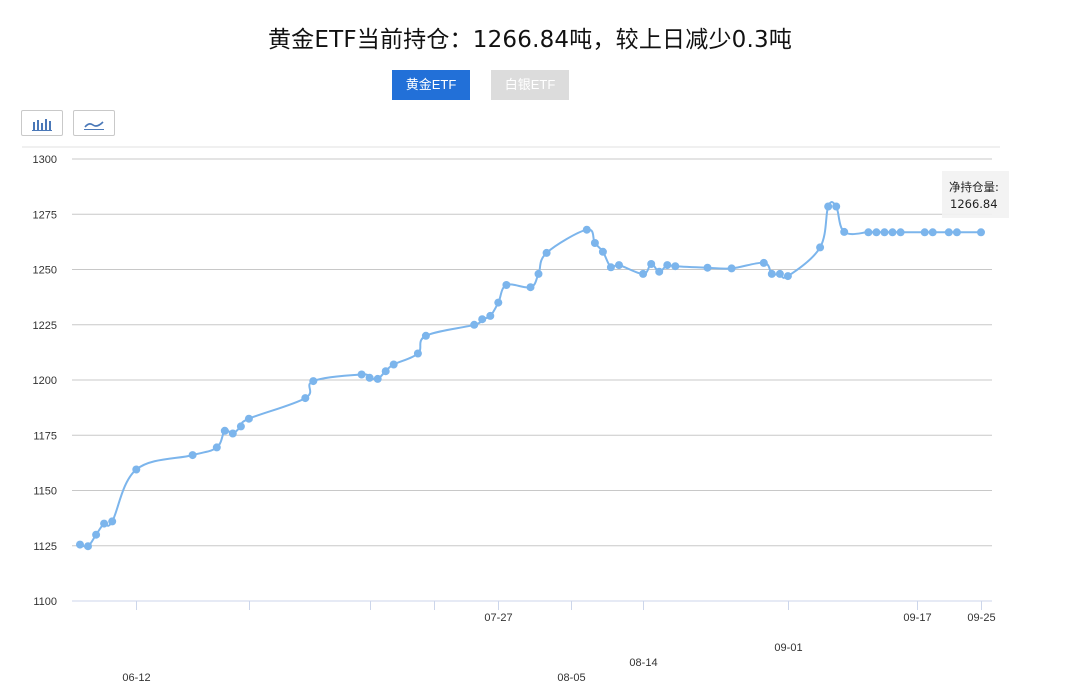  What do you see at coordinates (974, 204) in the screenshot?
I see `tooltip-value: 1266.84` at bounding box center [974, 204].